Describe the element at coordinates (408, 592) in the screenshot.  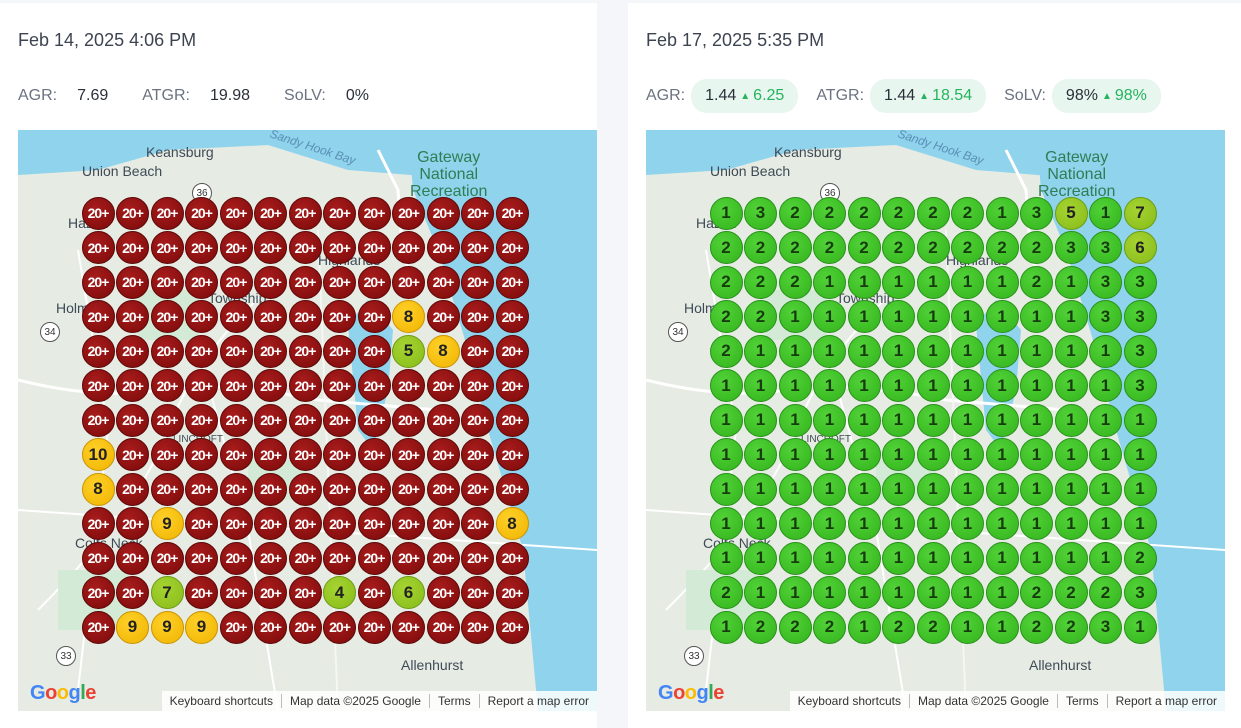
I see `rank-pin: 6` at that location.